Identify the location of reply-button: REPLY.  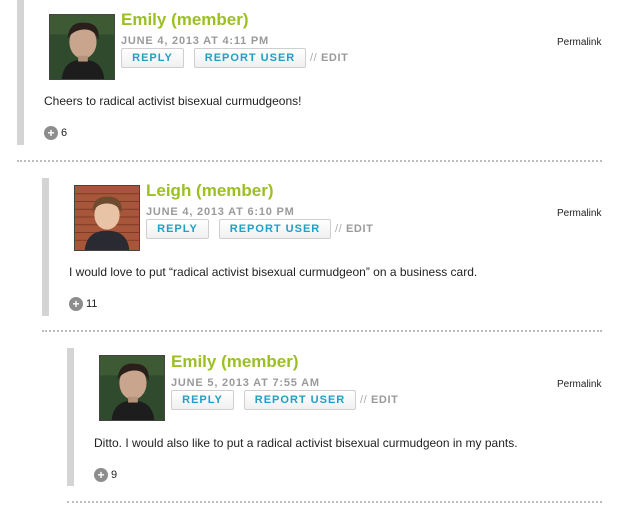
(202, 400).